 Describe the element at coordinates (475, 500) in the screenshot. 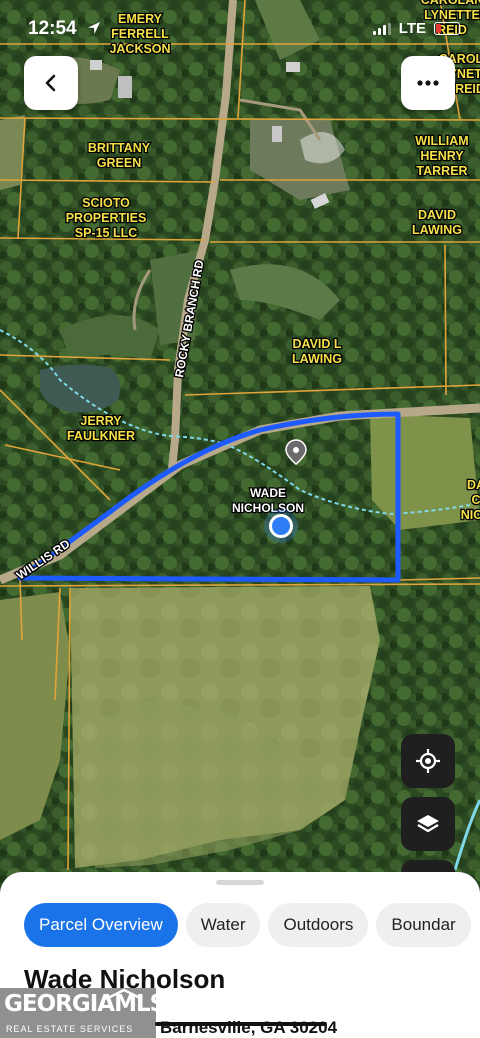

I see `parcel-label-line: C` at that location.